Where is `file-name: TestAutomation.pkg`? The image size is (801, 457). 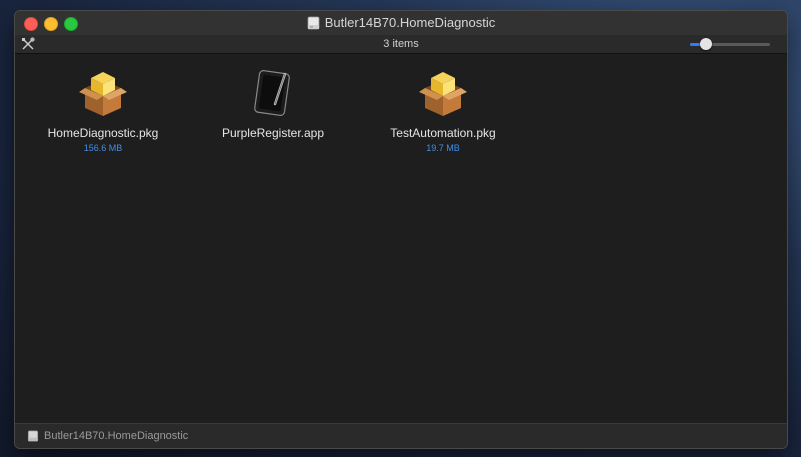 file-name: TestAutomation.pkg is located at coordinates (443, 133).